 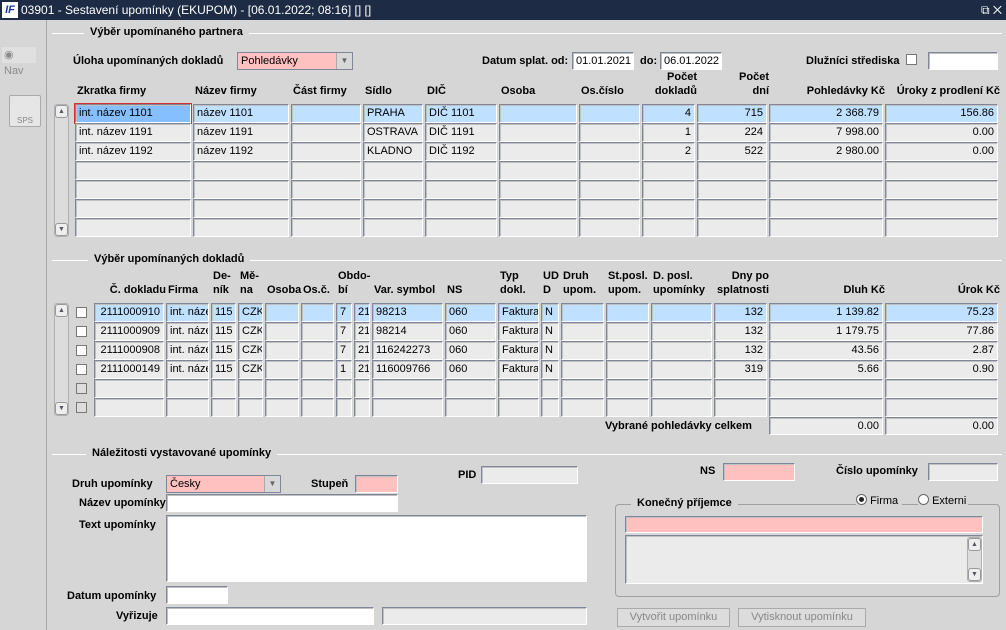 What do you see at coordinates (407, 369) in the screenshot?
I see `table-cell: 116009766` at bounding box center [407, 369].